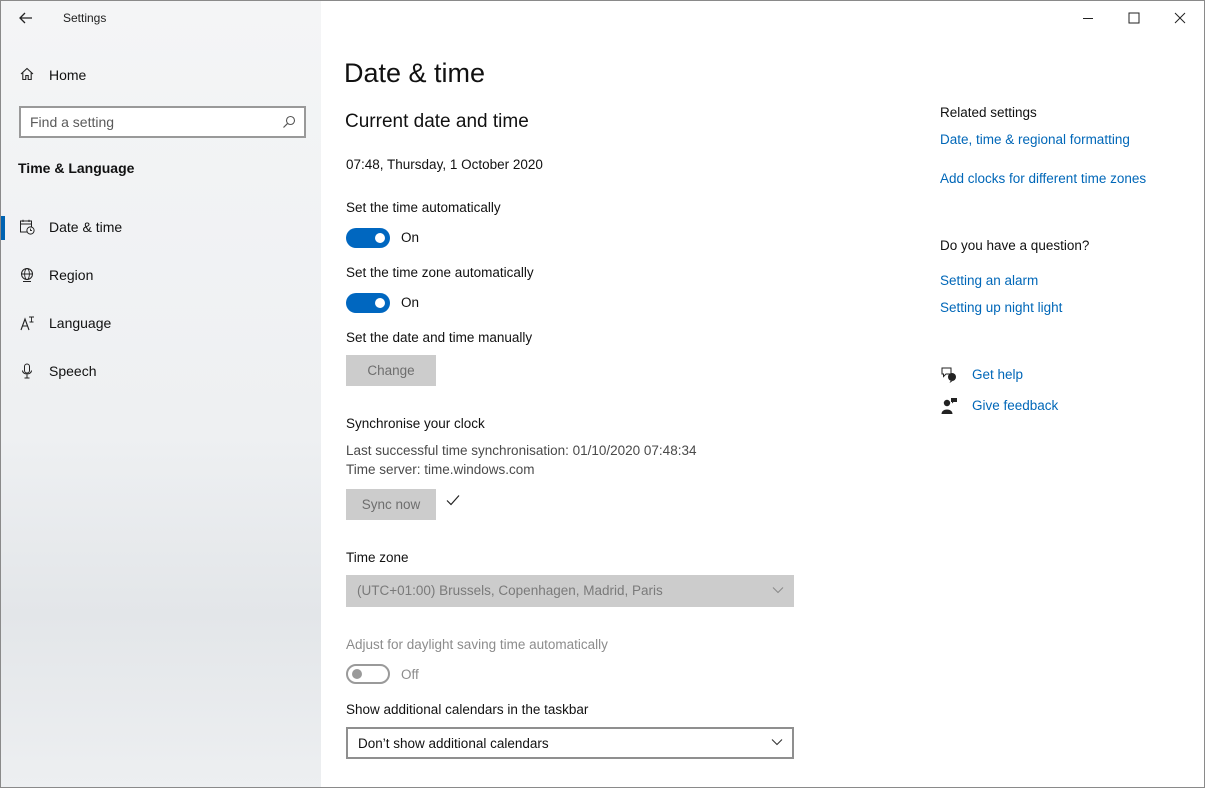  I want to click on calendars-label: Show additional calendars in the taskbar, so click(467, 709).